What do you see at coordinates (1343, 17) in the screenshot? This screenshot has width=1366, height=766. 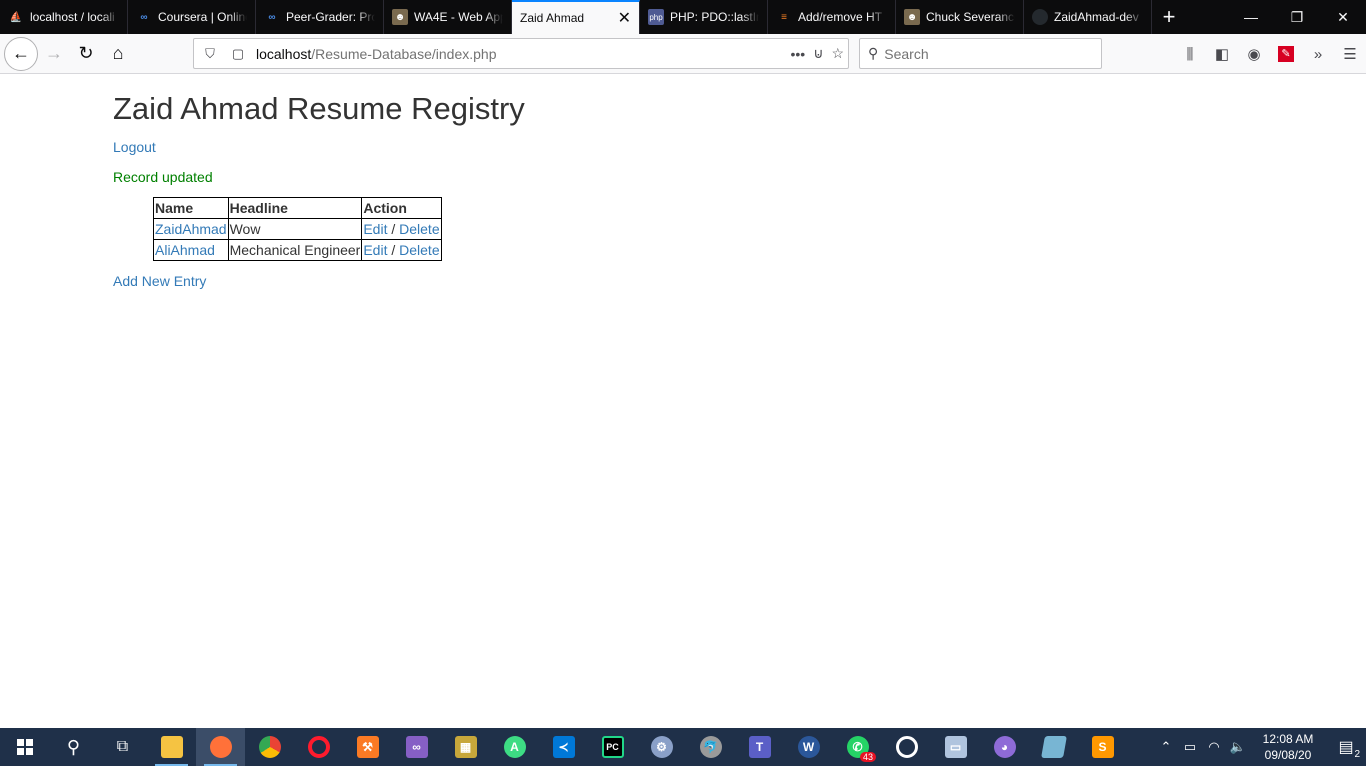 I see `close-window-button: ✕` at bounding box center [1343, 17].